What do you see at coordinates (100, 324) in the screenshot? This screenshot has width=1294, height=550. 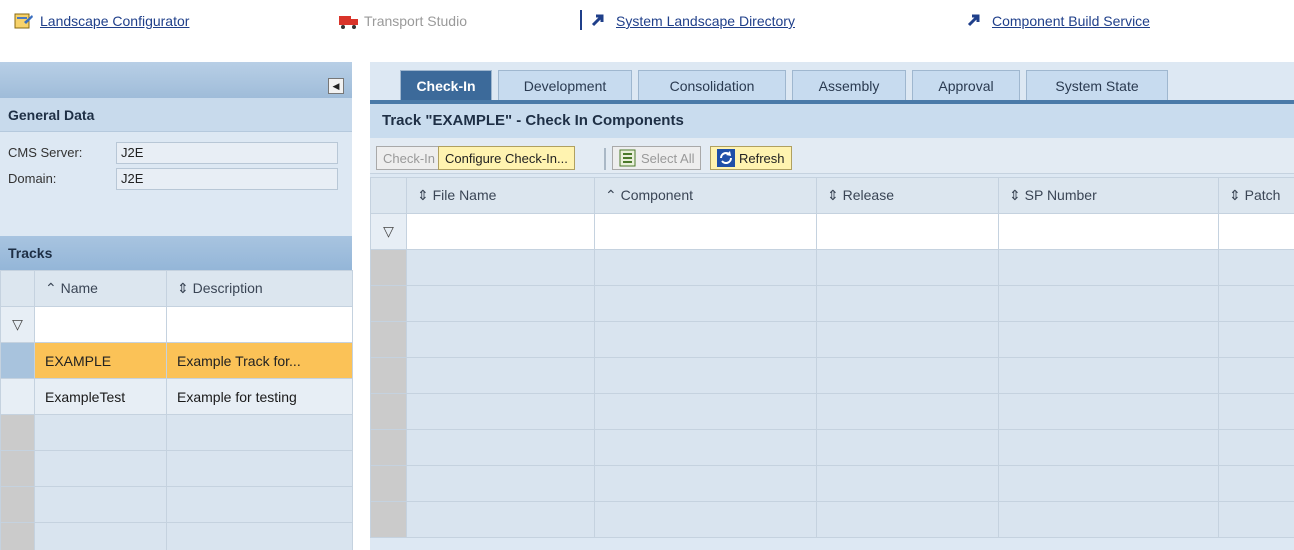 I see `filter-name-input` at bounding box center [100, 324].